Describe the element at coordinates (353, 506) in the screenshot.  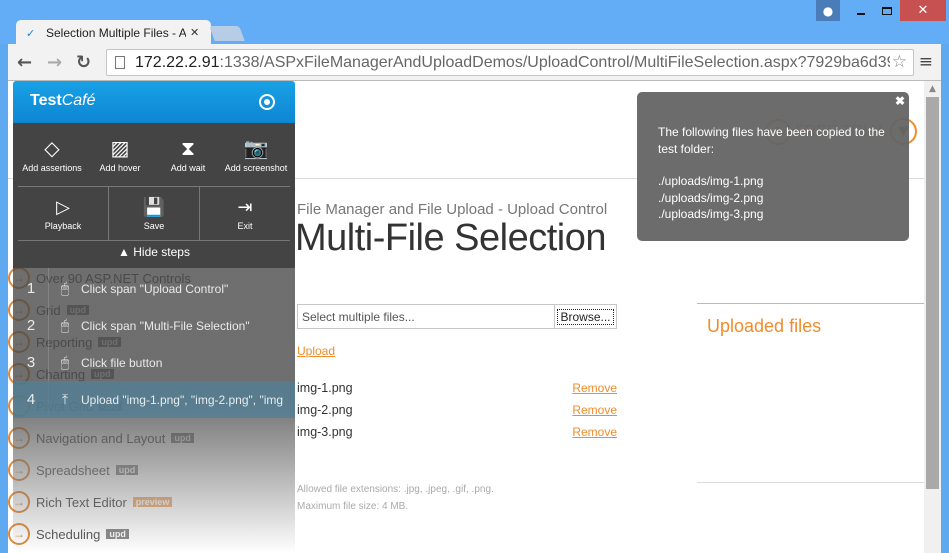
I see `max-size-hint: Maximum file size: 4 MB.` at that location.